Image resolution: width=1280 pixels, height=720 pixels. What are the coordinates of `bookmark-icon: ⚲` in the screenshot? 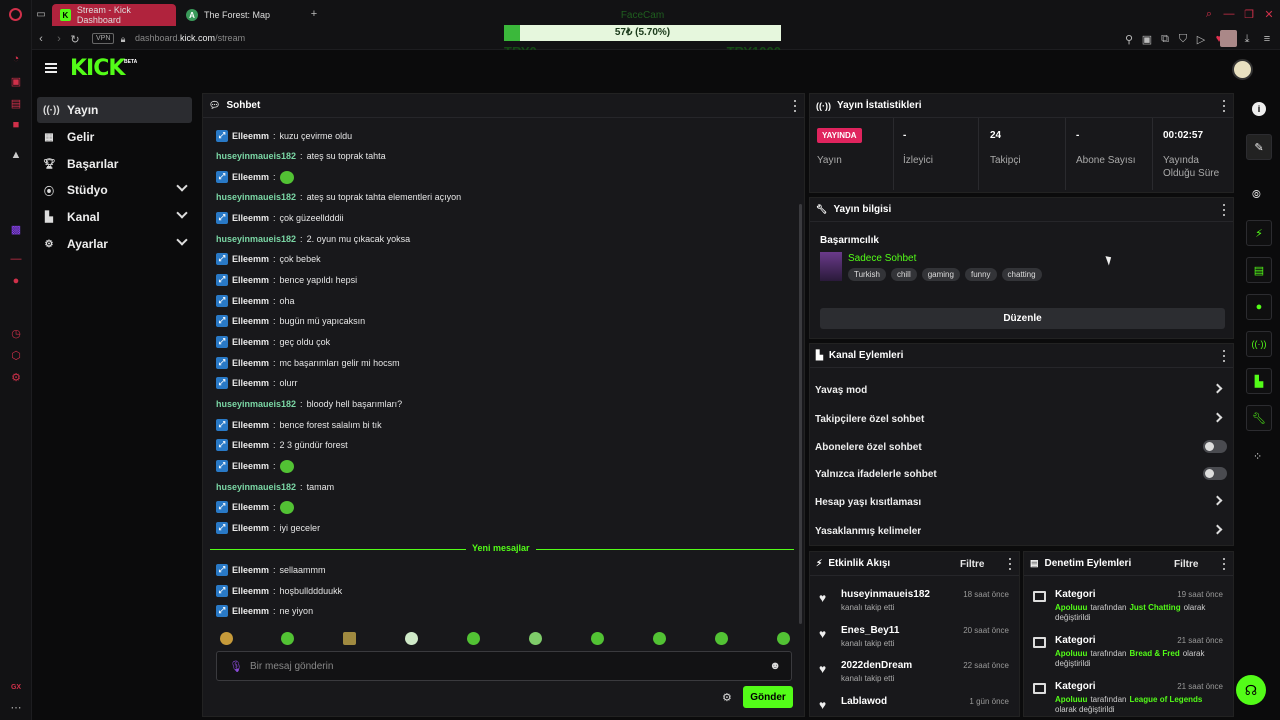 It's located at (1129, 39).